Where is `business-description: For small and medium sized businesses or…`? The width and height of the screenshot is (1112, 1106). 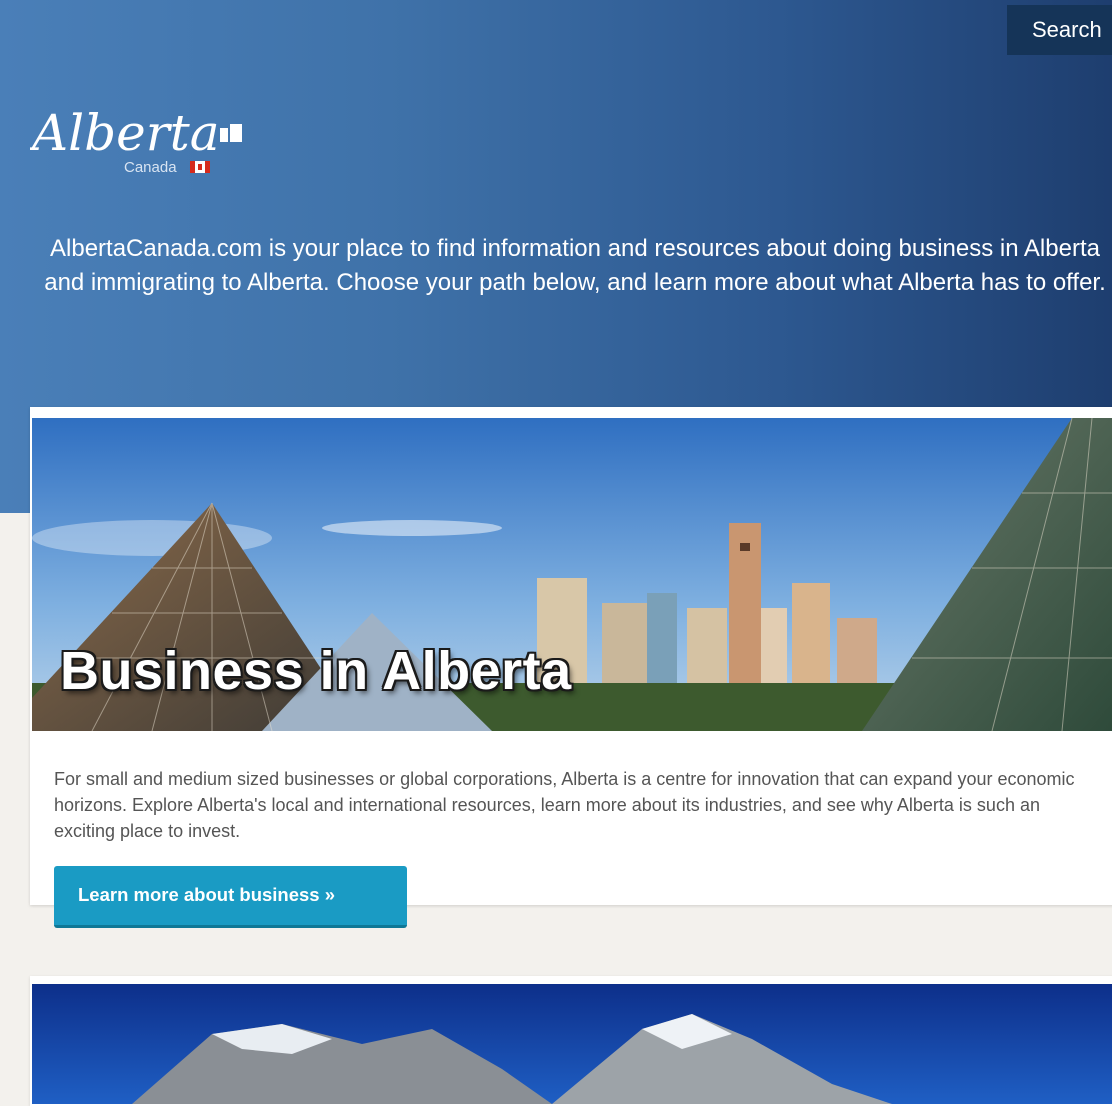 business-description: For small and medium sized businesses or… is located at coordinates (564, 805).